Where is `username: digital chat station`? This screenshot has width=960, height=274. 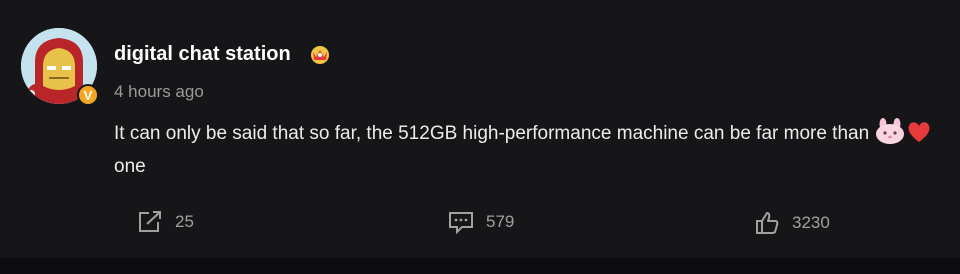
username: digital chat station is located at coordinates (202, 54).